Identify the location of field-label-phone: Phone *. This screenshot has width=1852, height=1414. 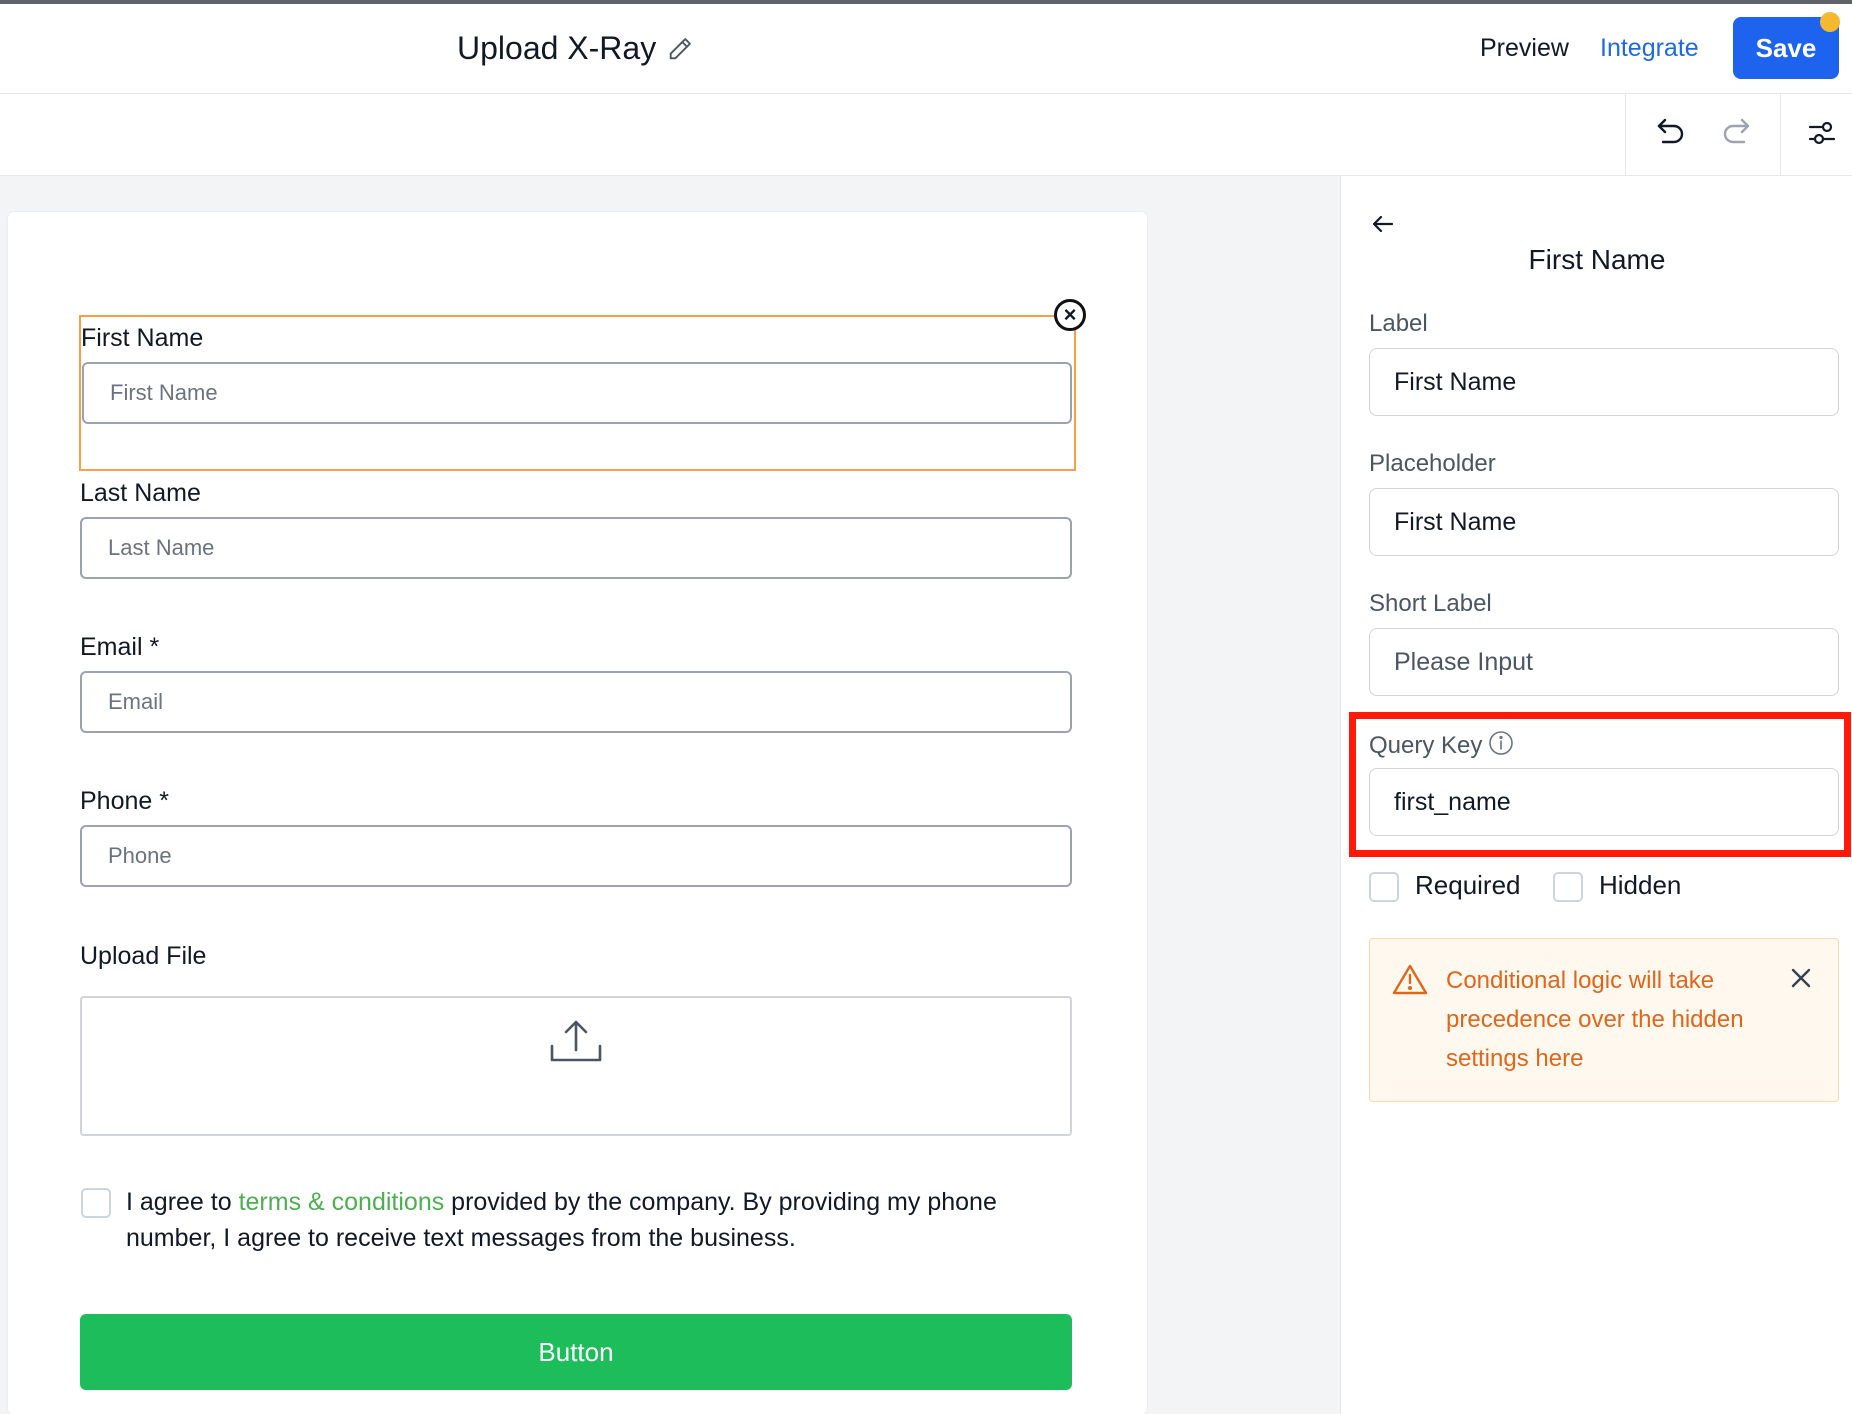
(124, 801).